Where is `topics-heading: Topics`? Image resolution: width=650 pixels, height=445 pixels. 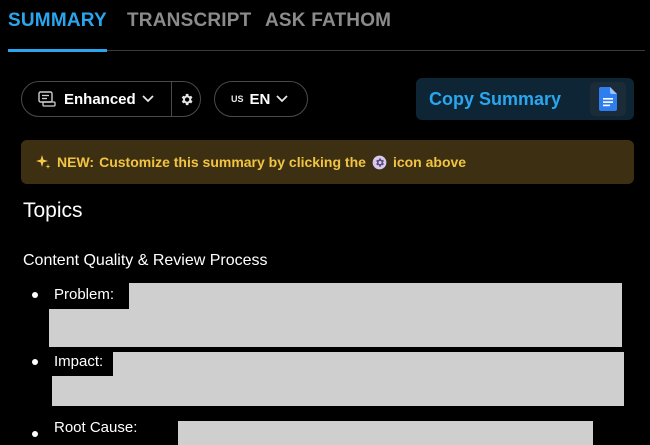 topics-heading: Topics is located at coordinates (53, 210).